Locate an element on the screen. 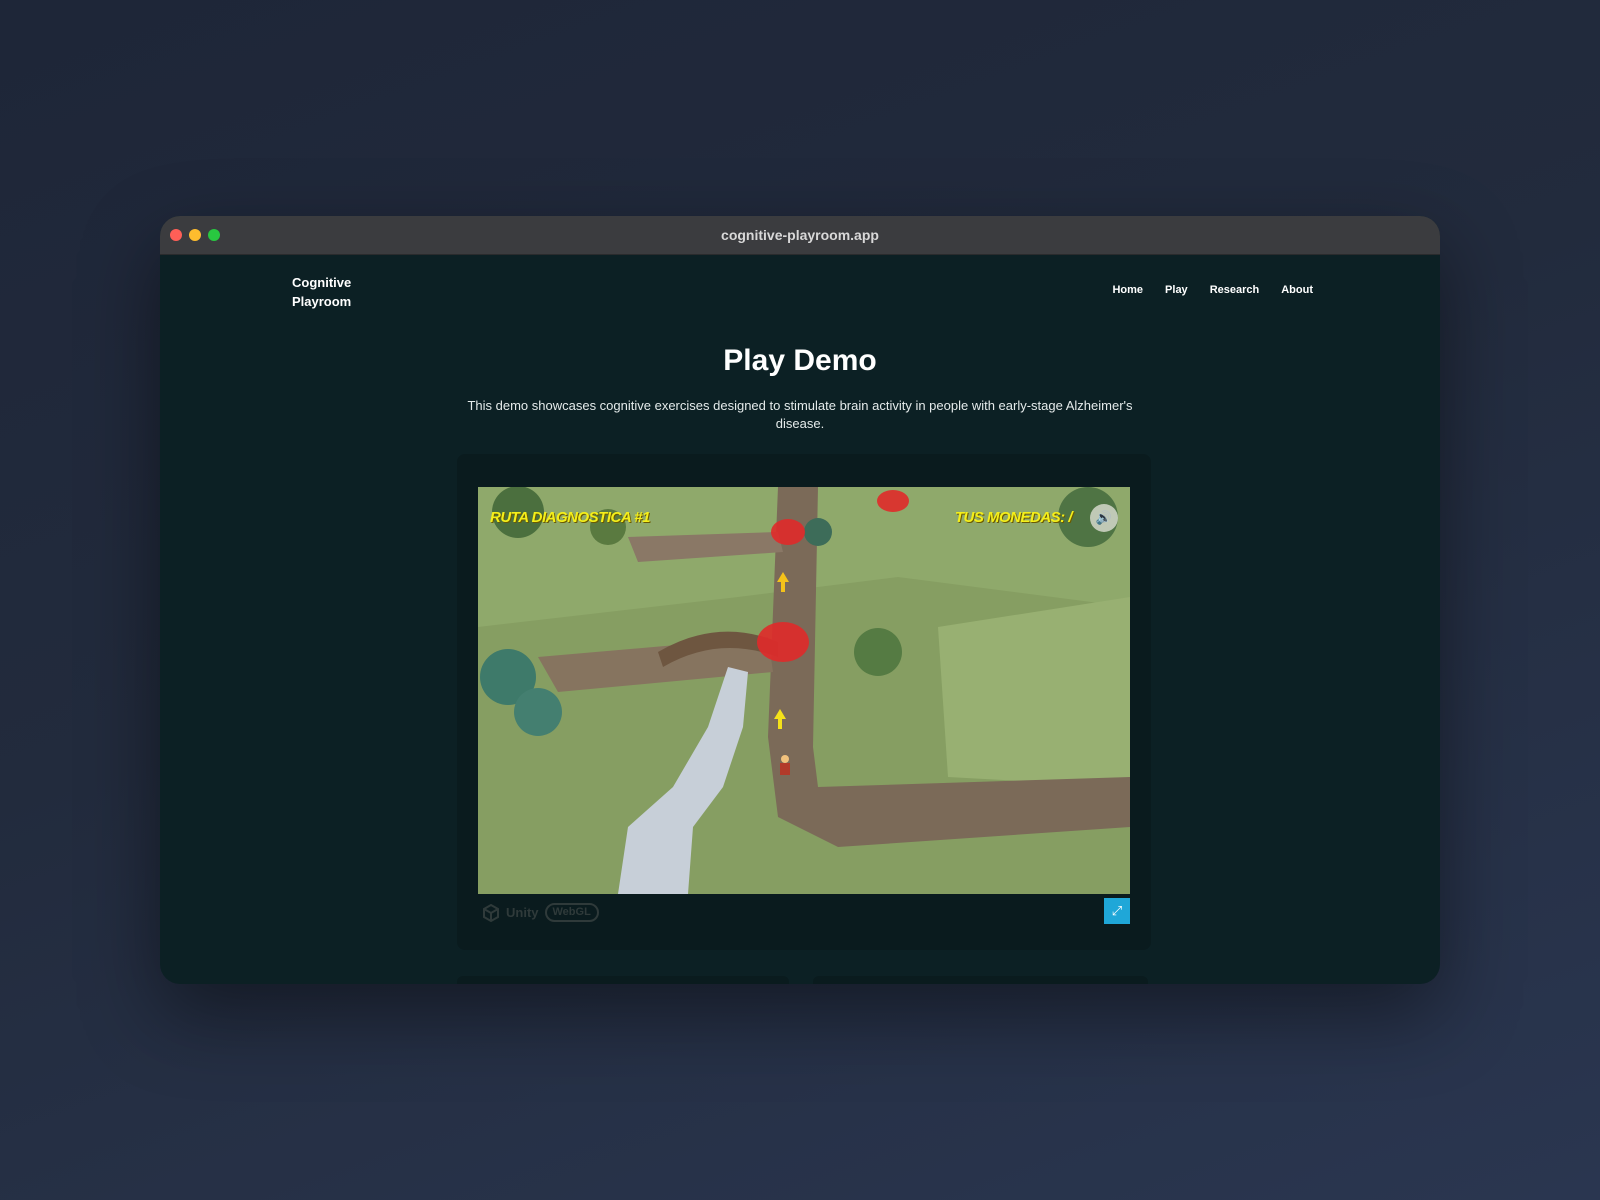 The width and height of the screenshot is (1600, 1200). game-scene is located at coordinates (804, 690).